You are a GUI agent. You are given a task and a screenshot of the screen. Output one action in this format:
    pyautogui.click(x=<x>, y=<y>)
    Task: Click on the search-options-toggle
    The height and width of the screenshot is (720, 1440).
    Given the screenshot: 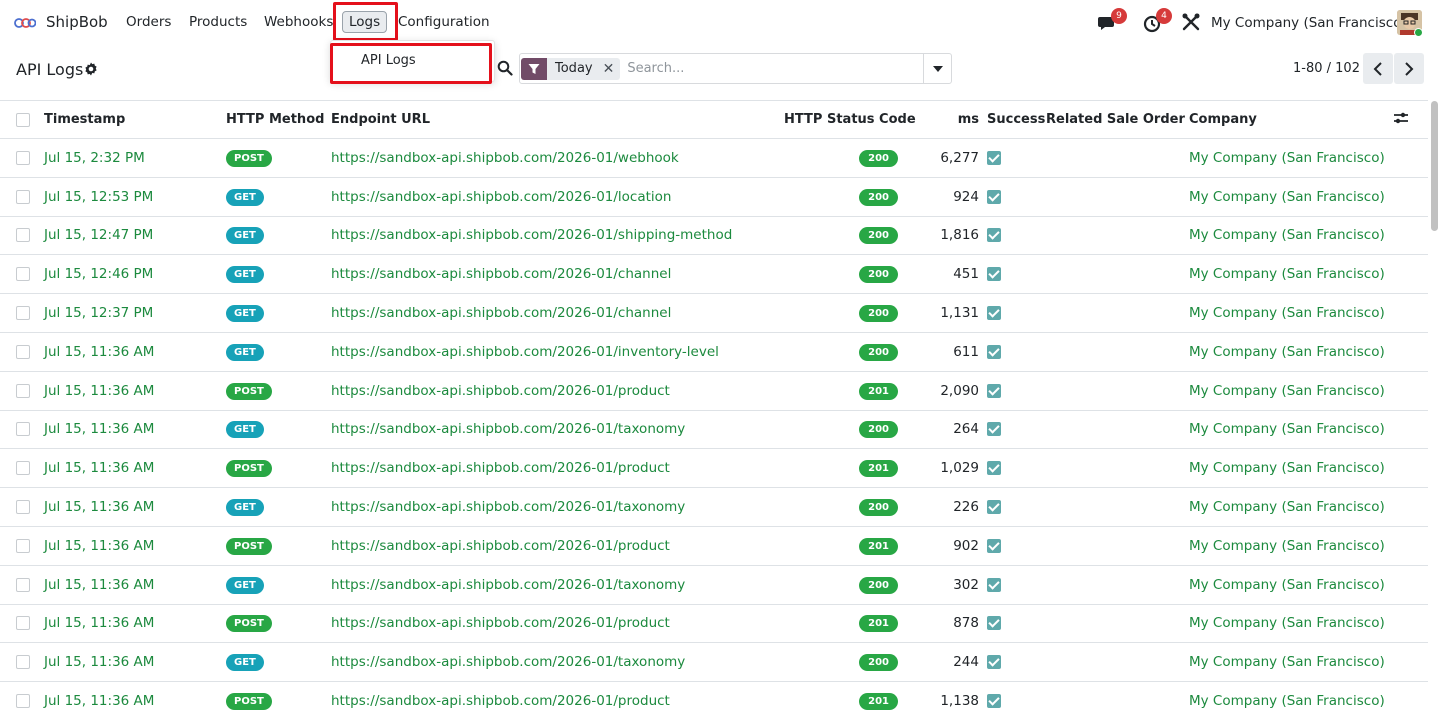 What is the action you would take?
    pyautogui.click(x=937, y=68)
    